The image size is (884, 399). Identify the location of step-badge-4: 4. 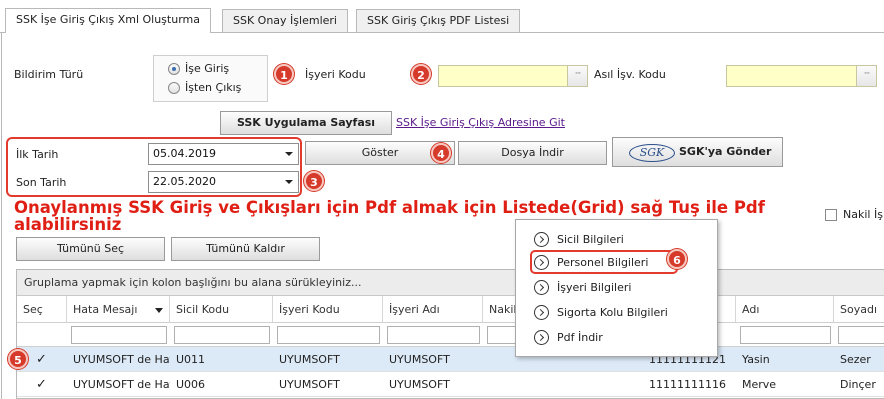
(441, 153).